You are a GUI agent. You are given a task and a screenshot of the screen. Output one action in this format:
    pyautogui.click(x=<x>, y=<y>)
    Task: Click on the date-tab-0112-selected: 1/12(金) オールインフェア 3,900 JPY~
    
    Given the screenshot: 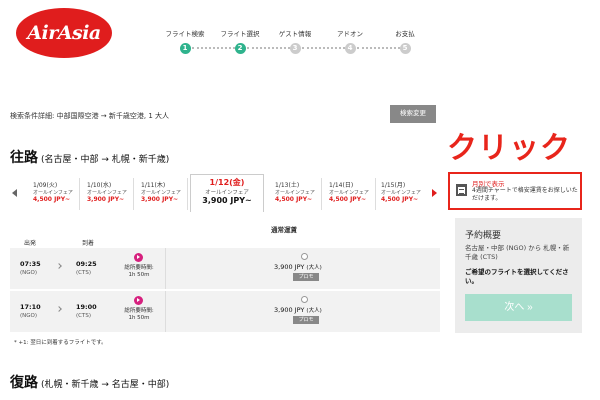 What is the action you would take?
    pyautogui.click(x=227, y=193)
    